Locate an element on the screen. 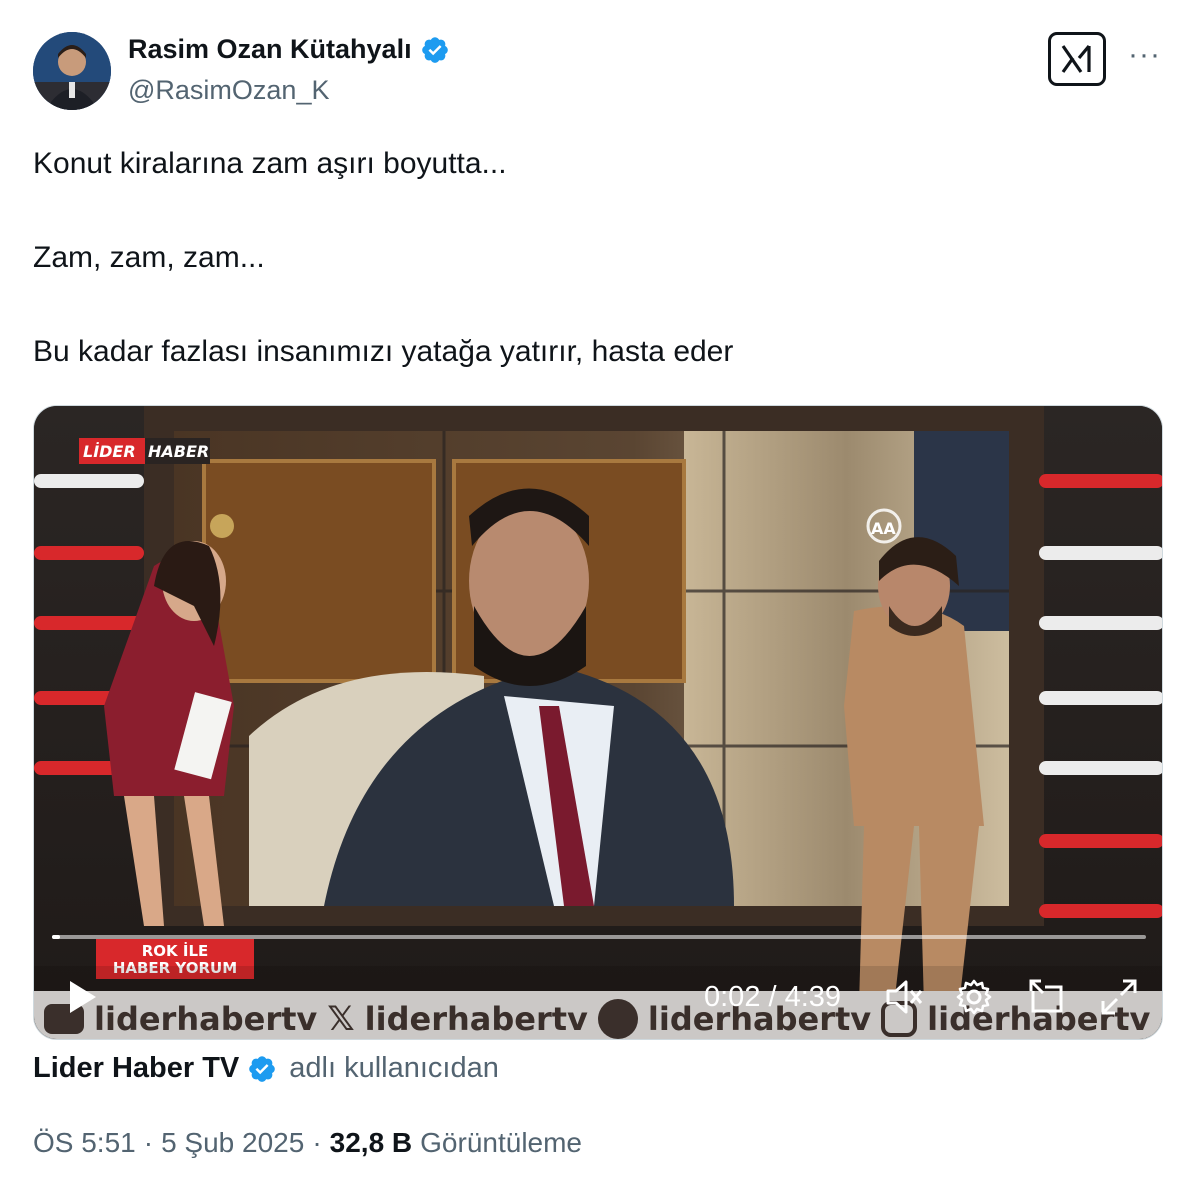 The height and width of the screenshot is (1182, 1188). video-source-attribution: Lider Haber TV adlı kullanıcıdan is located at coordinates (266, 1068).